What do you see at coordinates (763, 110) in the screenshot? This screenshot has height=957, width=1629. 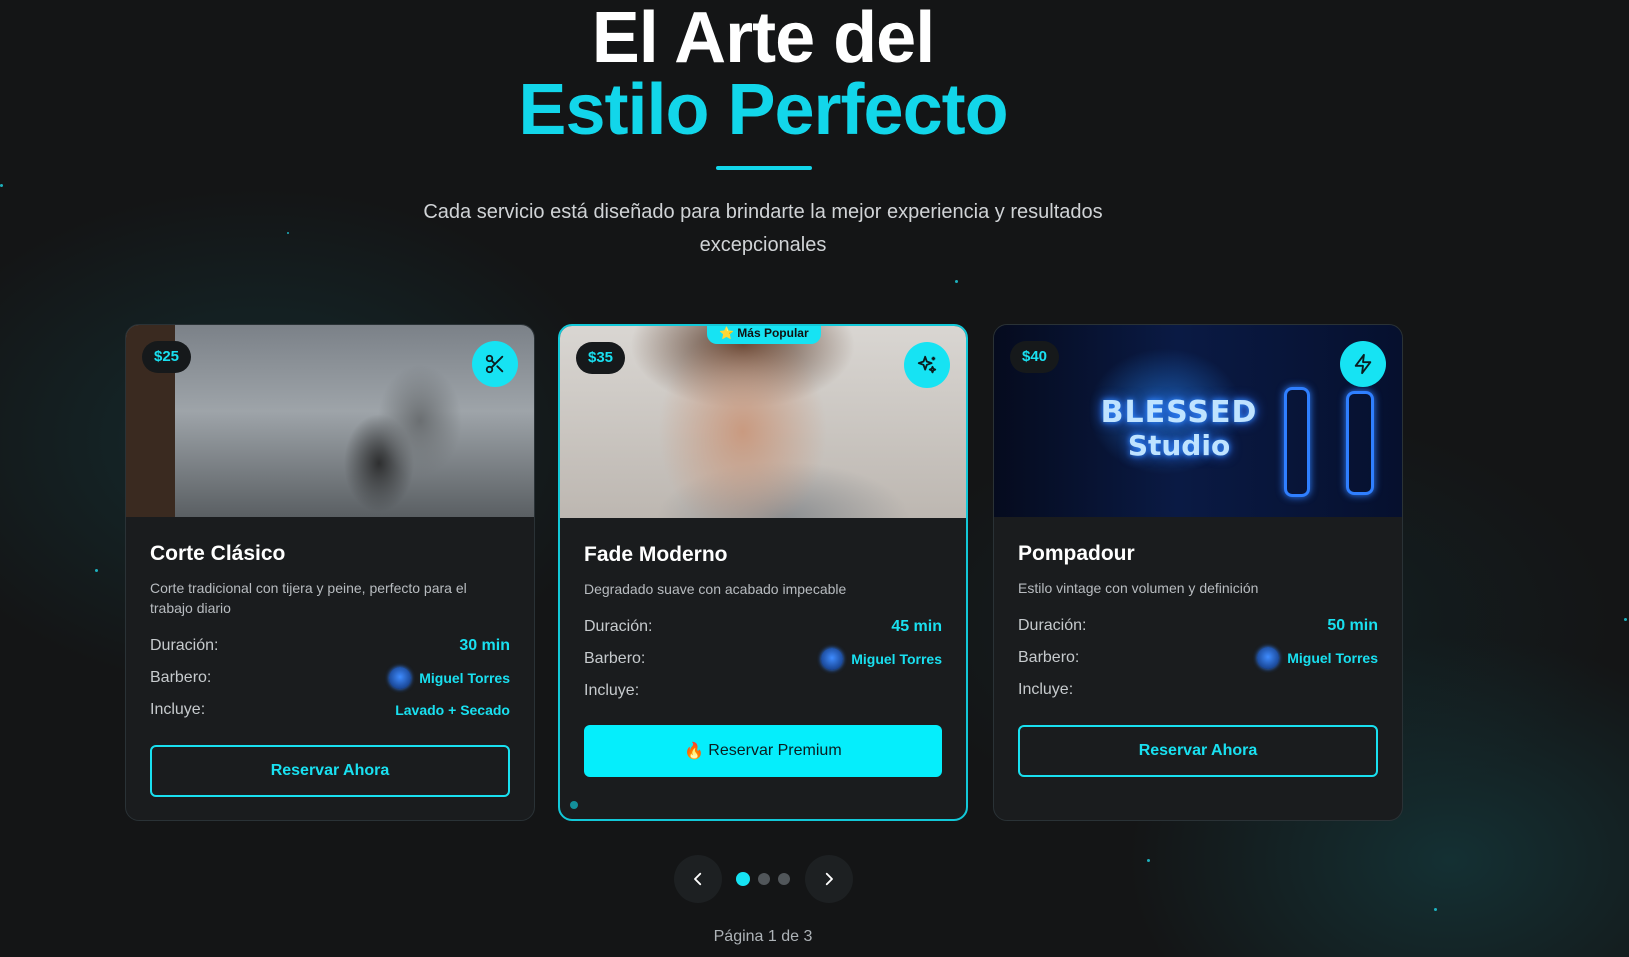 I see `hero-title-line2: Estilo Perfecto` at bounding box center [763, 110].